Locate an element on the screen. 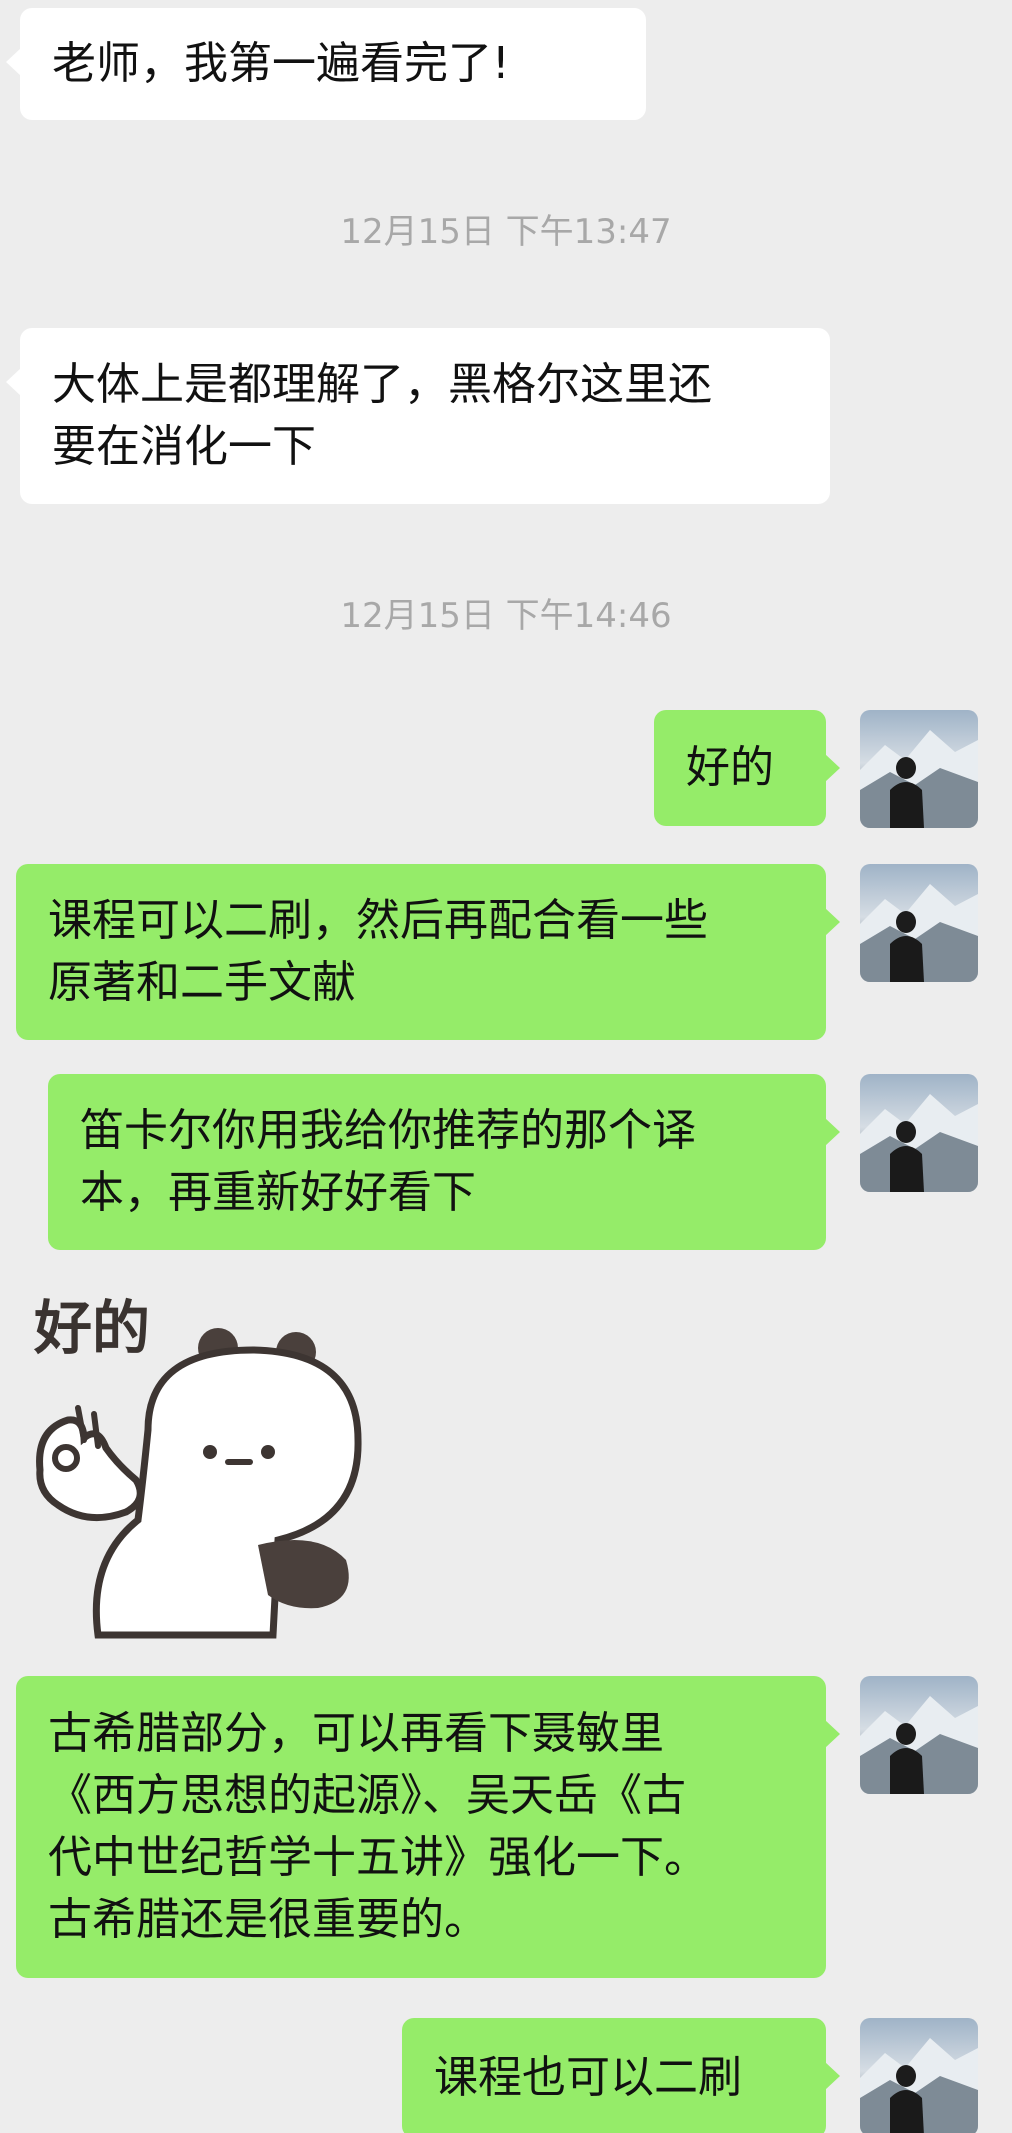 The width and height of the screenshot is (1012, 2133). outgoing-message: 课程可以二刷，然后再配合看一些 原著和二手文献 is located at coordinates (428, 952).